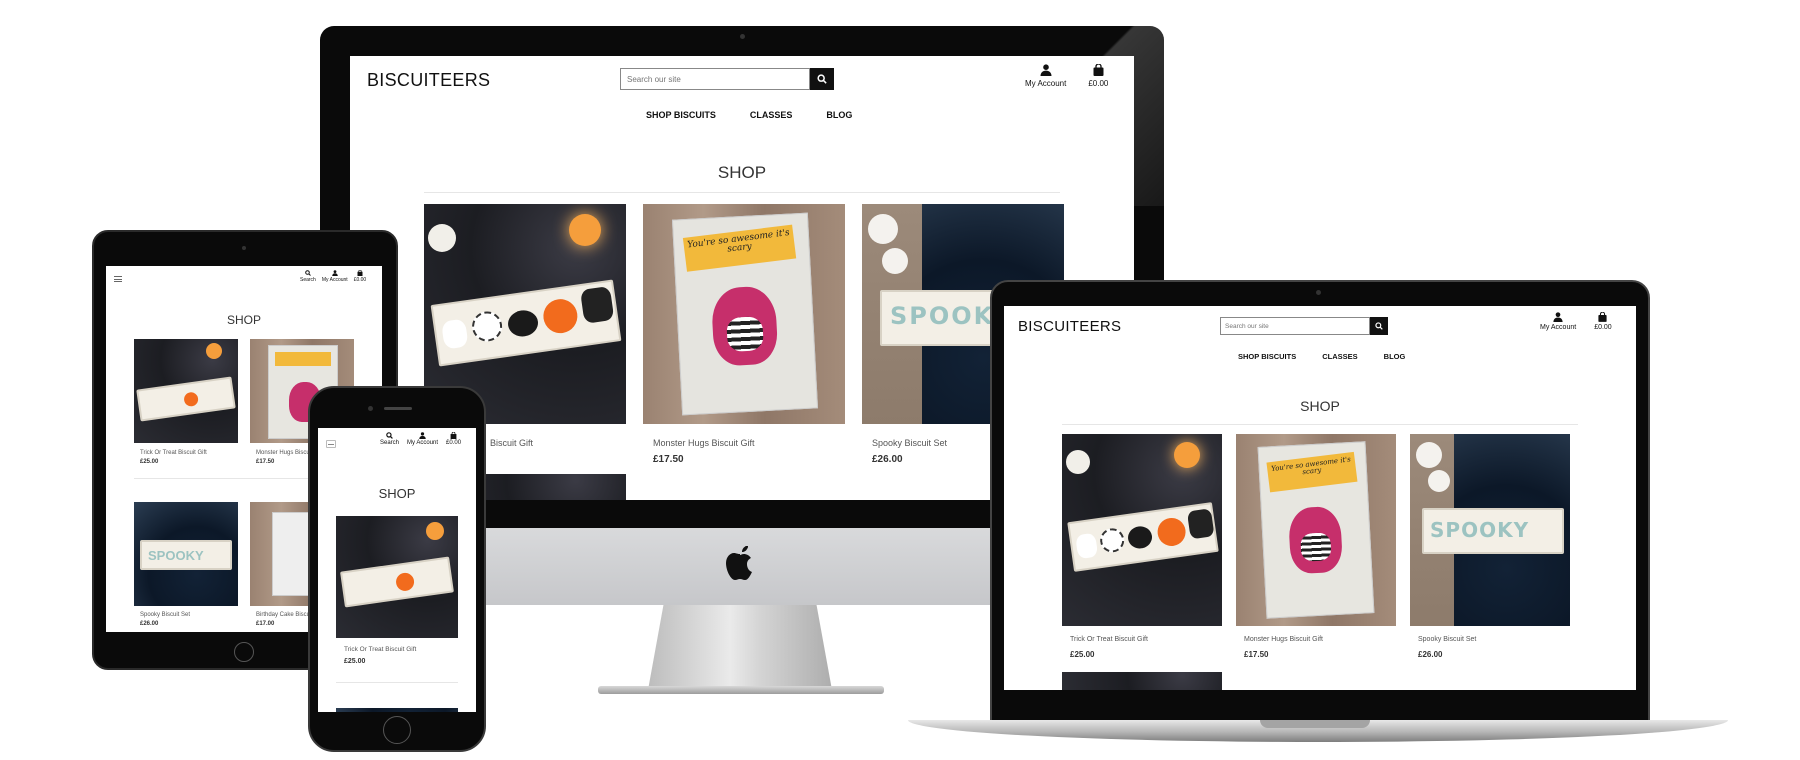 The height and width of the screenshot is (760, 1800). I want to click on product-image-next, so click(397, 710).